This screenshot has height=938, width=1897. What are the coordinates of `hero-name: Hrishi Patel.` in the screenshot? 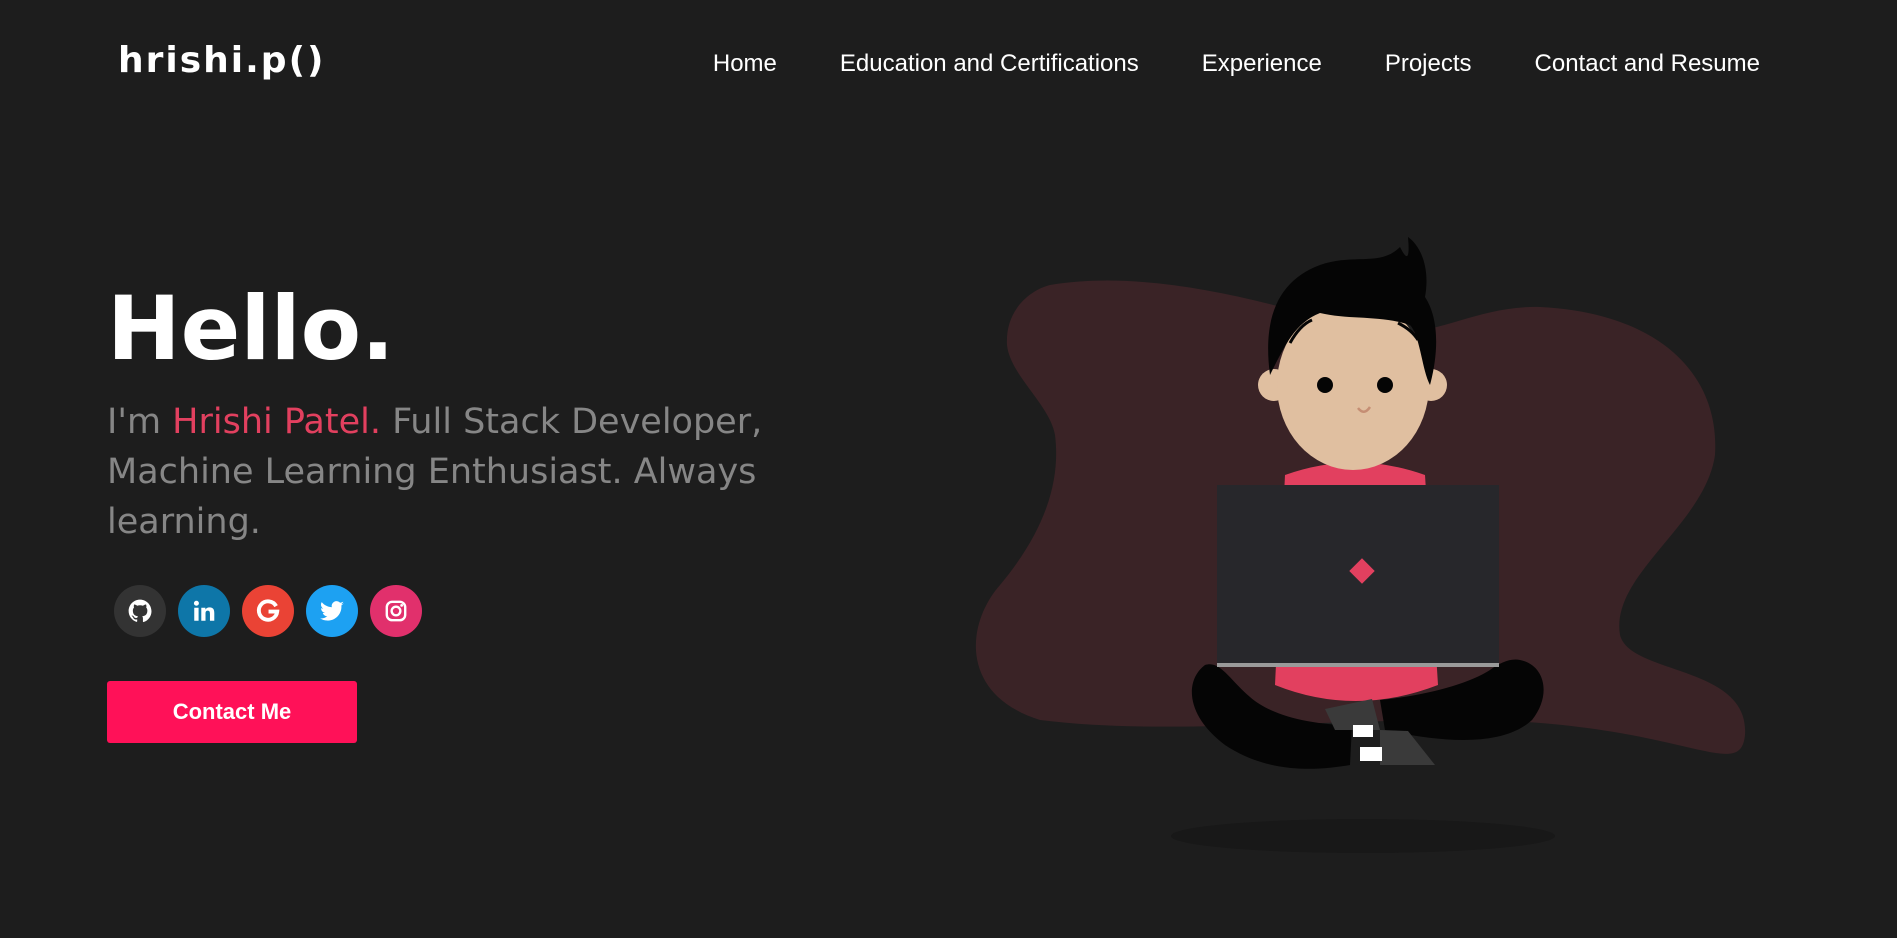 It's located at (276, 422).